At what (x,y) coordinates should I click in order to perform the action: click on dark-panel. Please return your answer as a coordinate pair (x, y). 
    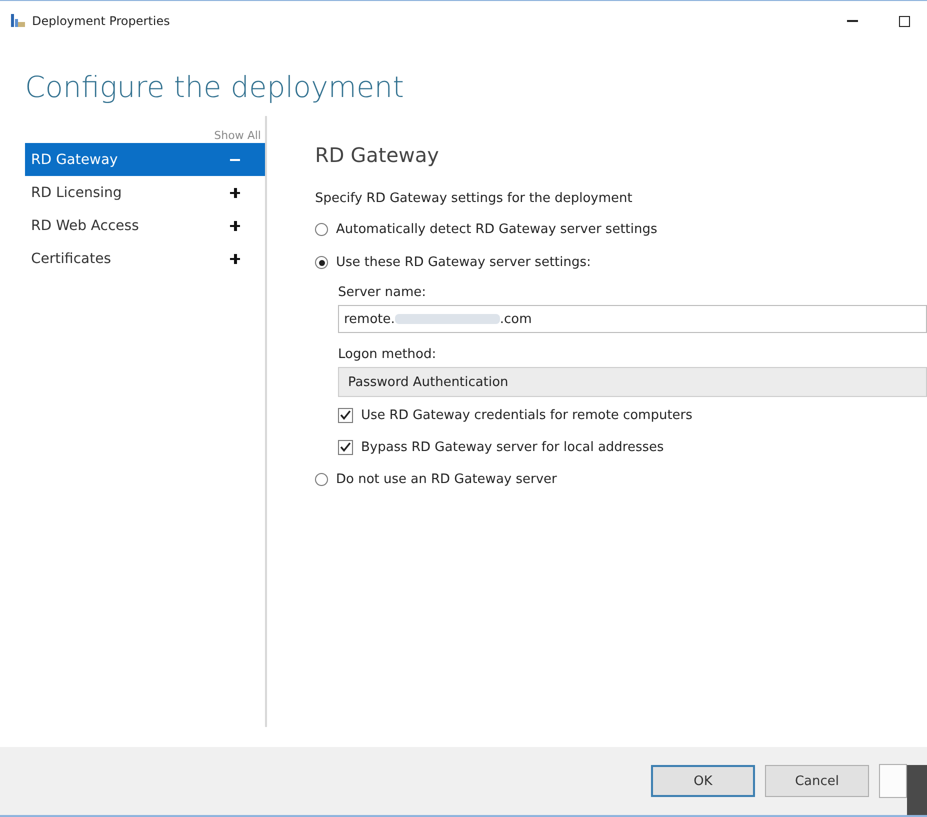
    Looking at the image, I should click on (917, 790).